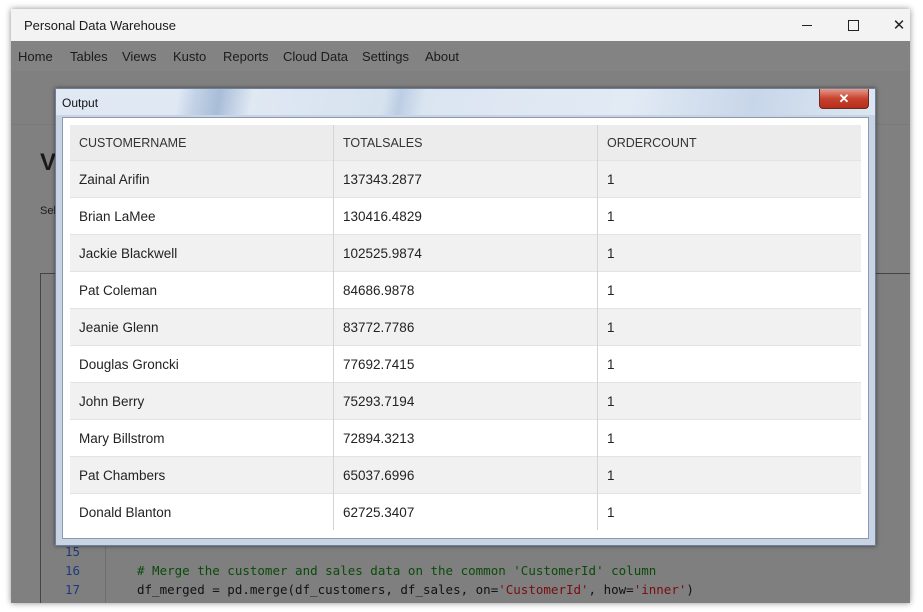 This screenshot has height=612, width=923. What do you see at coordinates (73, 570) in the screenshot?
I see `line-number: 16` at bounding box center [73, 570].